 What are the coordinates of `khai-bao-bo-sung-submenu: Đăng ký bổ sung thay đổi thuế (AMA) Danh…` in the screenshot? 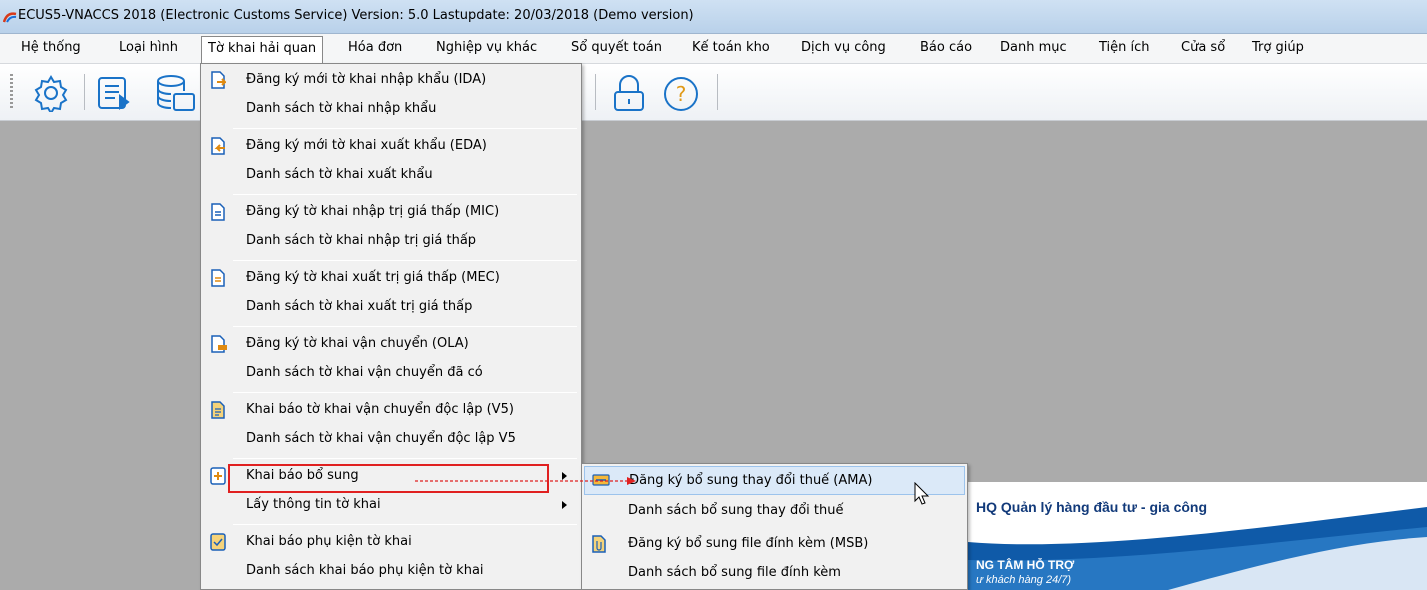 It's located at (774, 526).